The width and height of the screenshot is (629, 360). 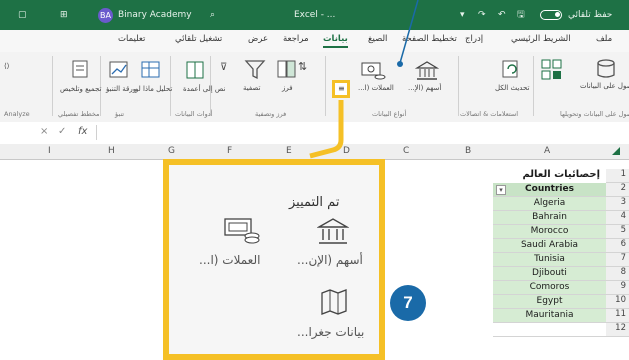 What do you see at coordinates (333, 231) in the screenshot?
I see `stocks-bank-icon` at bounding box center [333, 231].